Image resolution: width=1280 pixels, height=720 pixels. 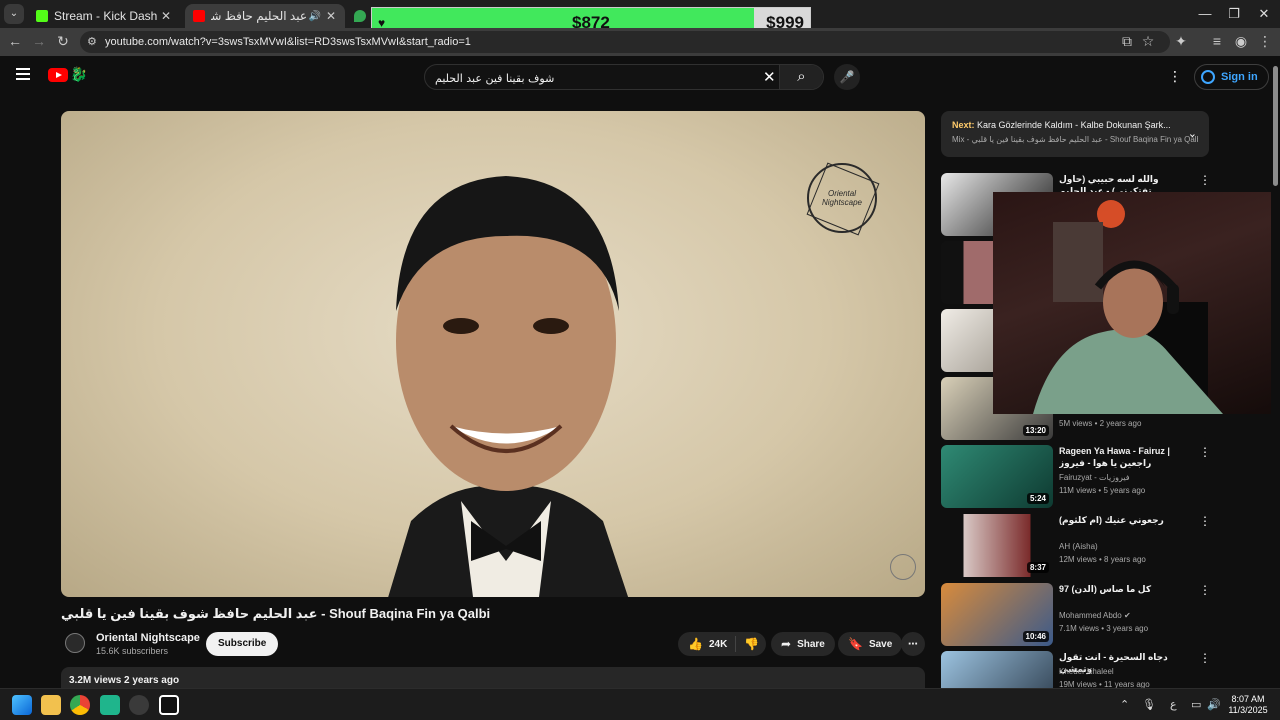 What do you see at coordinates (751, 644) in the screenshot?
I see `dislike-thumbs-down-icon: 👎` at bounding box center [751, 644].